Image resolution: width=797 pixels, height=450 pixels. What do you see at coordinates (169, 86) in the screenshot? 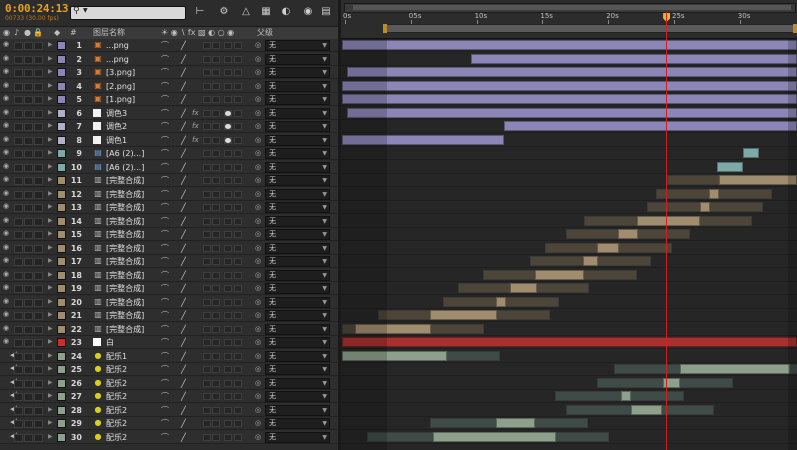
I see `layer-row: ◉ ▶ 4 ▣ [2.png] ⌒ ╱ ◎ 无 ▼` at bounding box center [169, 86].